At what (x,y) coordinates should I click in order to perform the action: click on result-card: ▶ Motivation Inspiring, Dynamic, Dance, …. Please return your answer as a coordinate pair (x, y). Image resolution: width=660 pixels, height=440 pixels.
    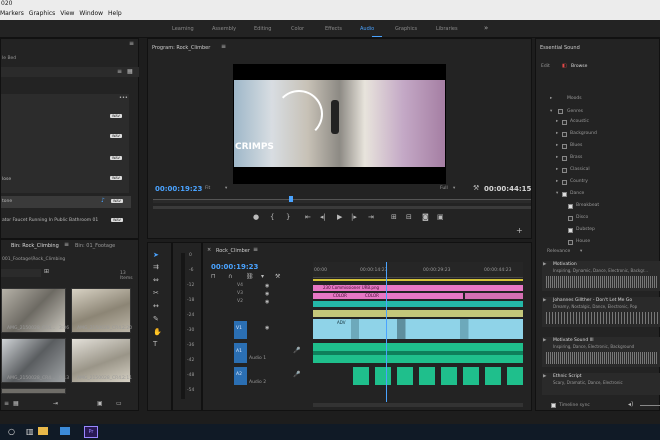
    Looking at the image, I should click on (601, 276).